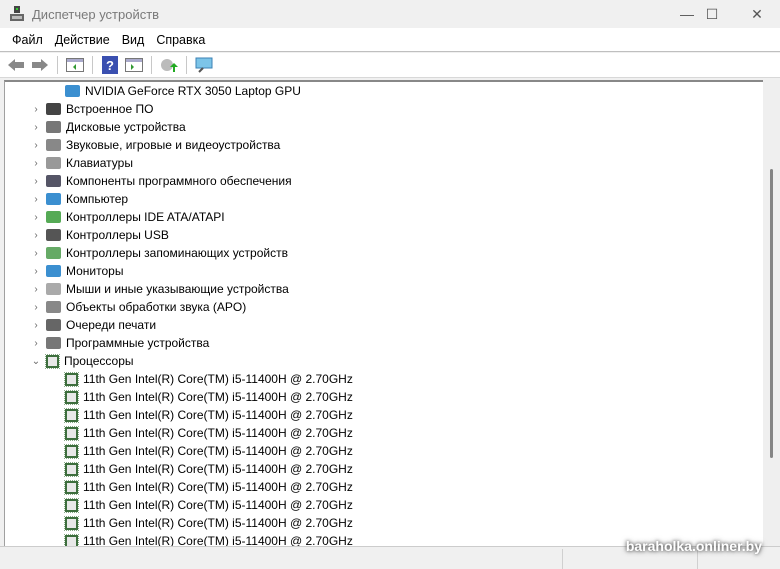 This screenshot has width=780, height=569. I want to click on usb-icon, so click(53, 235).